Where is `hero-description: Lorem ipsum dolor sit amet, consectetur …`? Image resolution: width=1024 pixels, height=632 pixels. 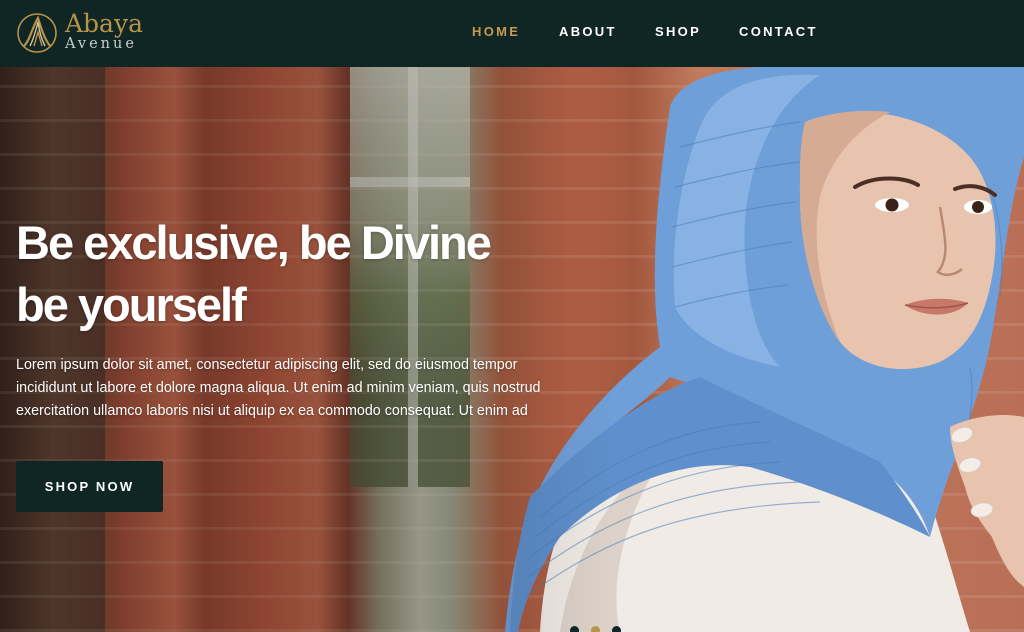 hero-description: Lorem ipsum dolor sit amet, consectetur … is located at coordinates (306, 388).